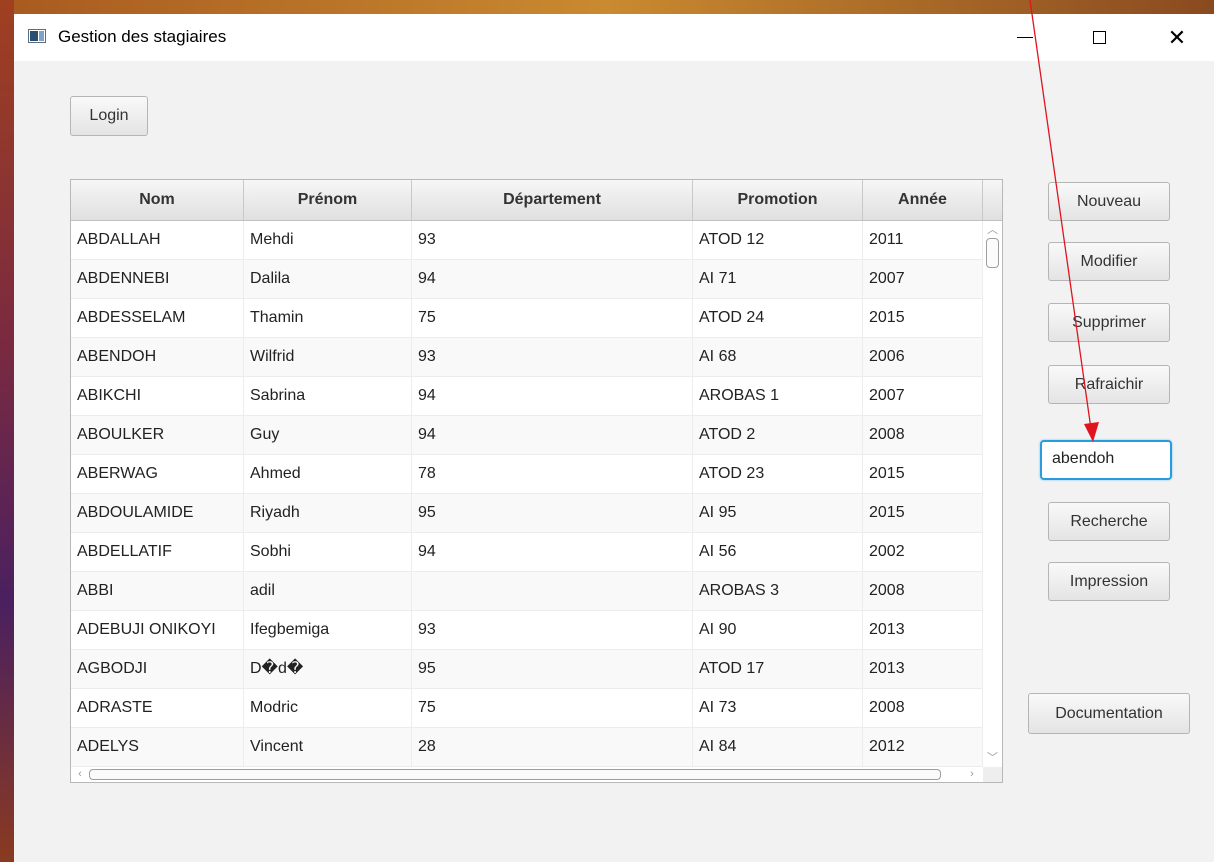  What do you see at coordinates (80, 774) in the screenshot?
I see `scroll-left-icon: ‹` at bounding box center [80, 774].